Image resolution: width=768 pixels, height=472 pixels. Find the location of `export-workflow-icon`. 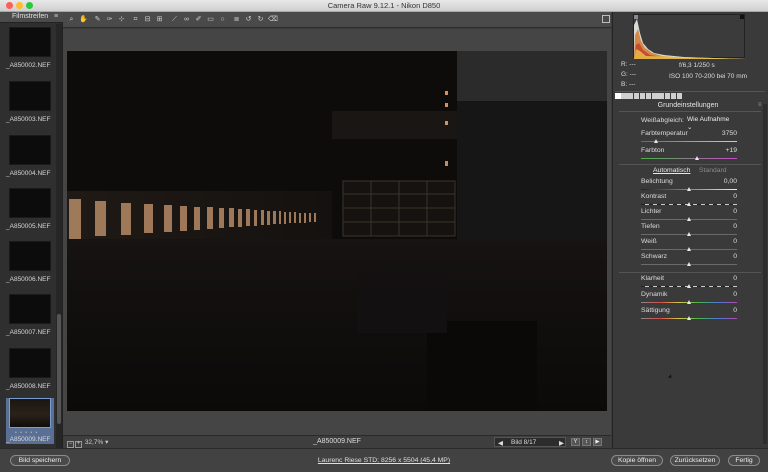

export-workflow-icon is located at coordinates (606, 19).